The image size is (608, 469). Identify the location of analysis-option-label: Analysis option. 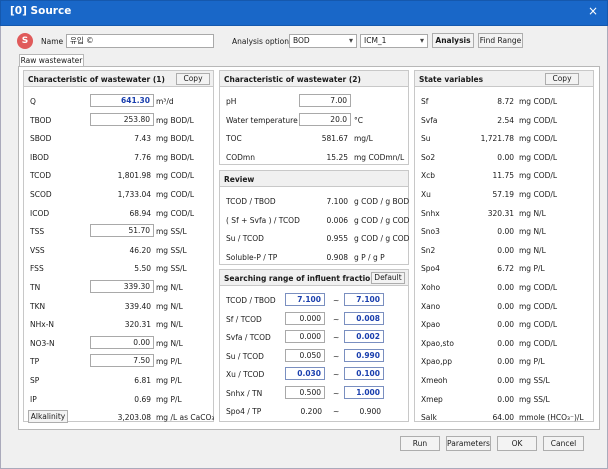
(261, 41).